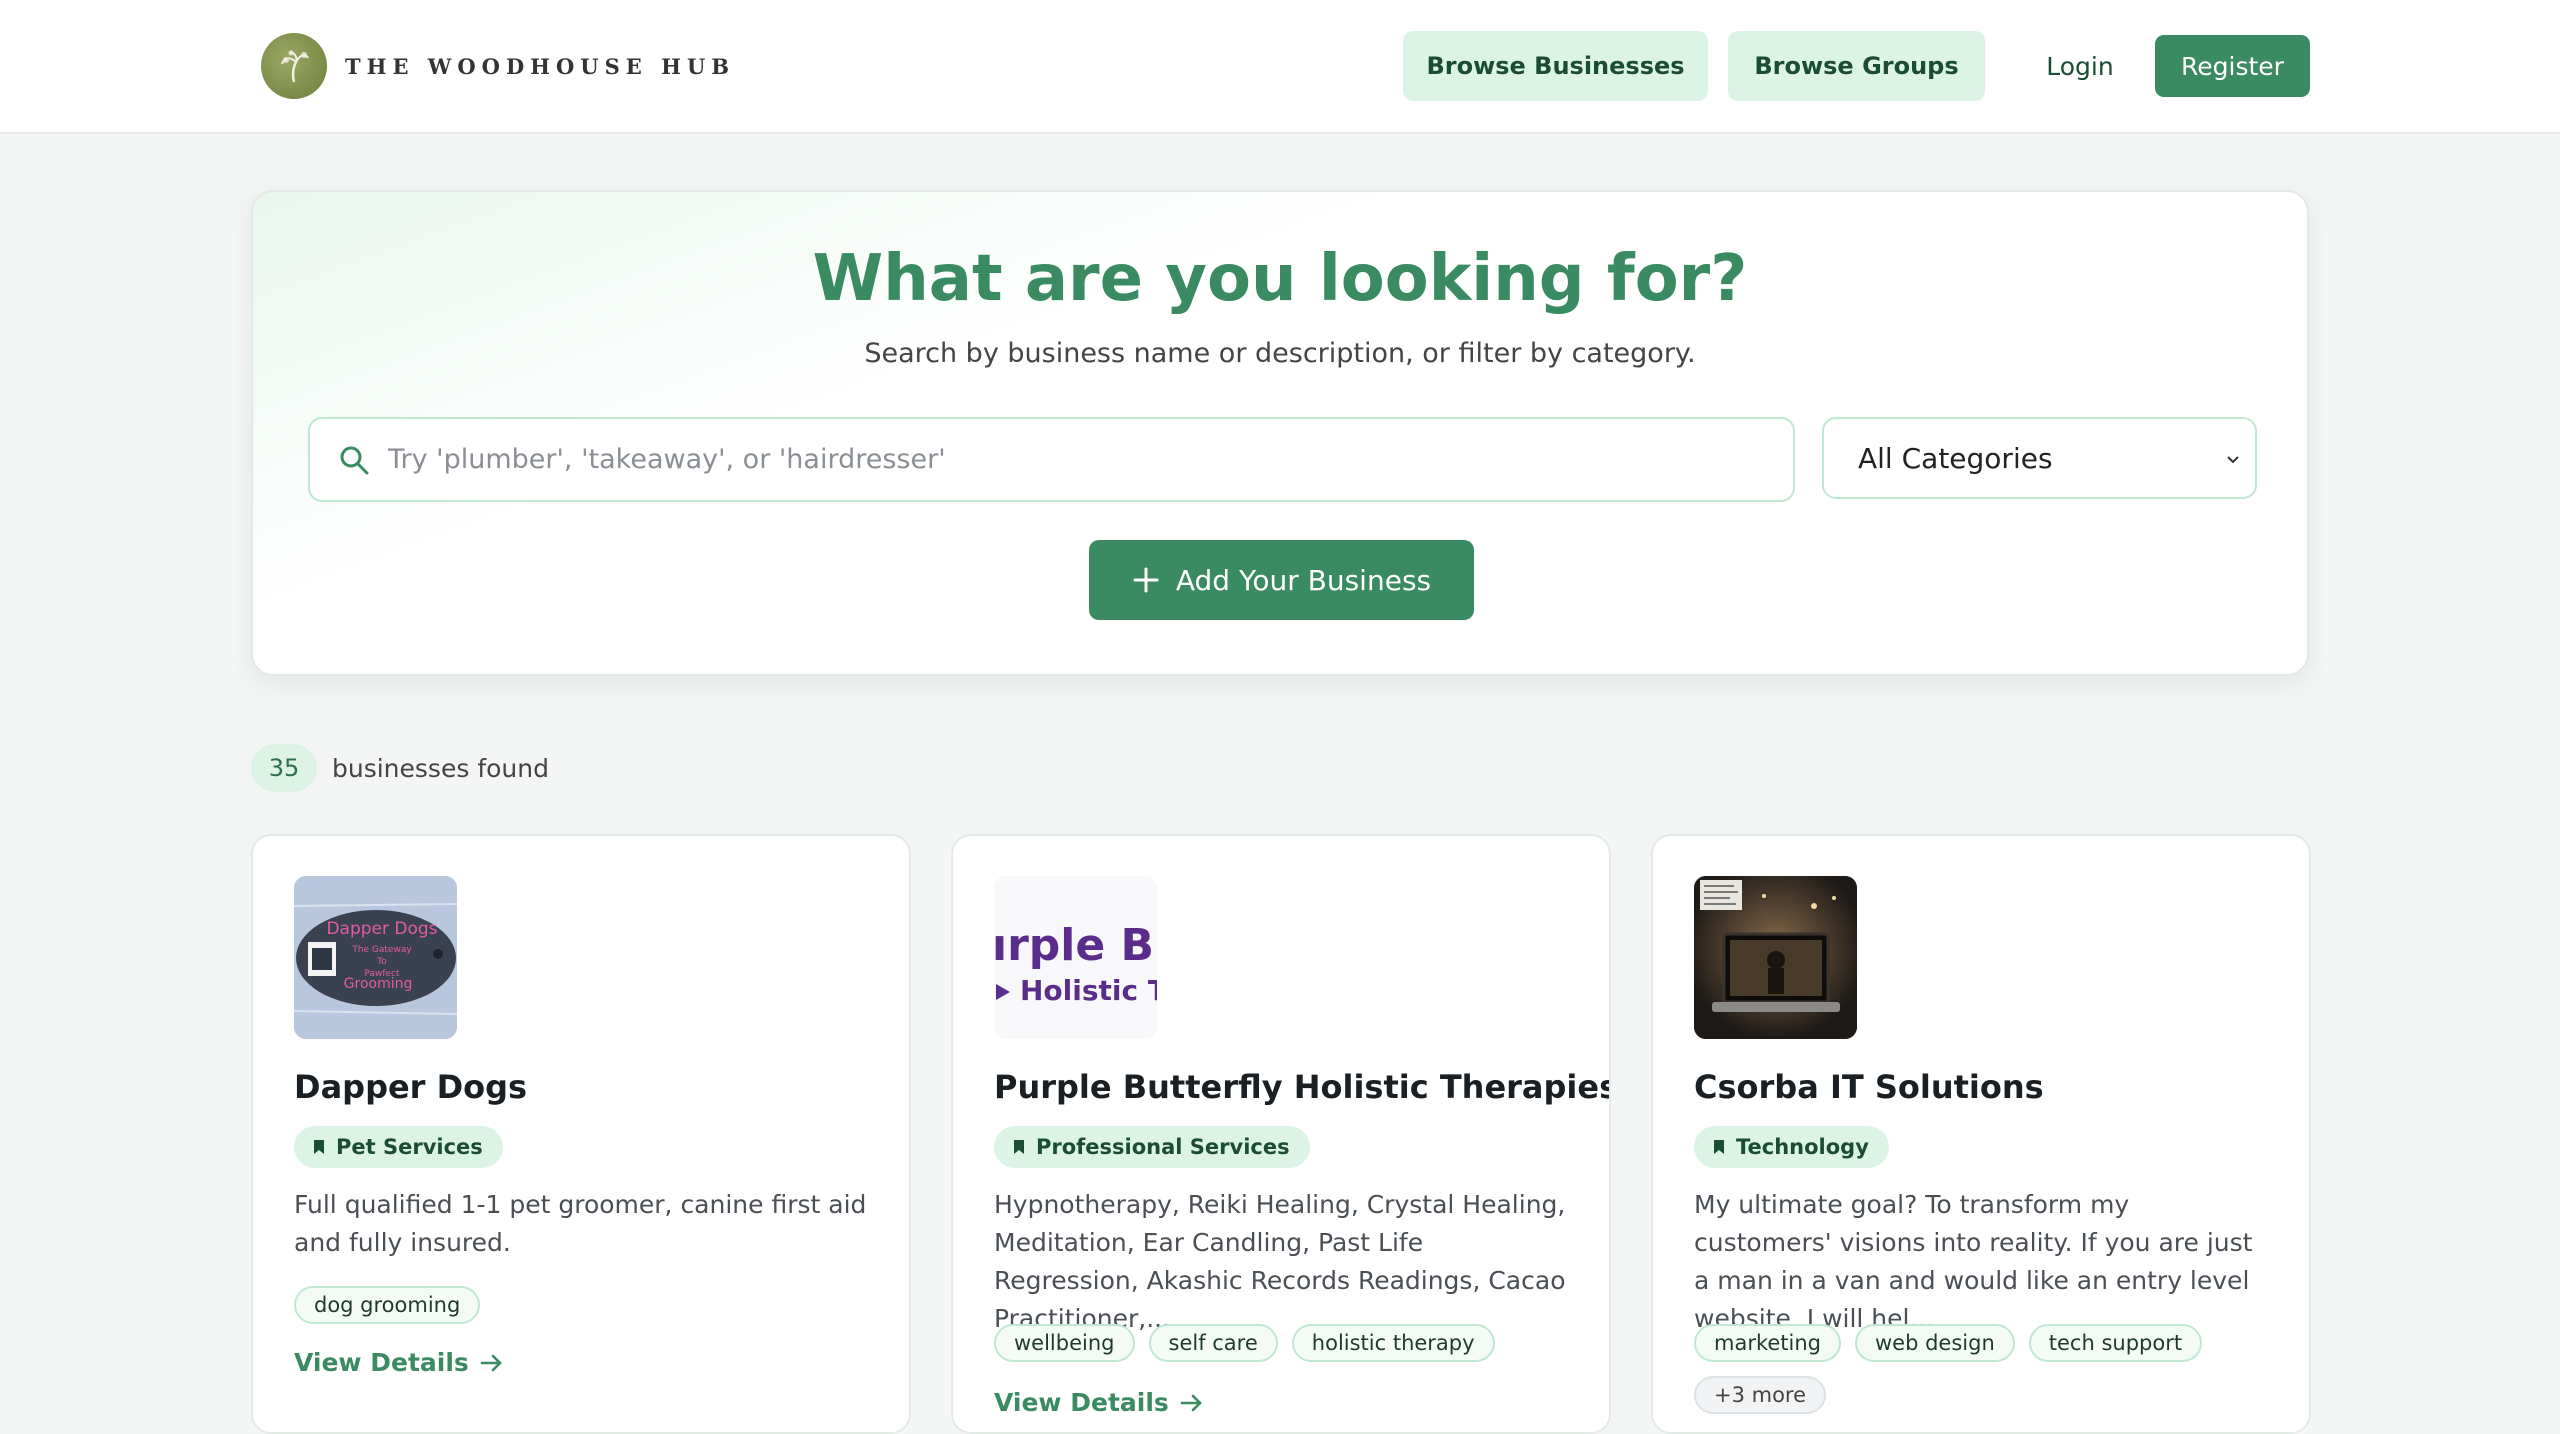 The height and width of the screenshot is (1434, 2560). I want to click on business-name: Csorba IT Solutions, so click(1869, 1087).